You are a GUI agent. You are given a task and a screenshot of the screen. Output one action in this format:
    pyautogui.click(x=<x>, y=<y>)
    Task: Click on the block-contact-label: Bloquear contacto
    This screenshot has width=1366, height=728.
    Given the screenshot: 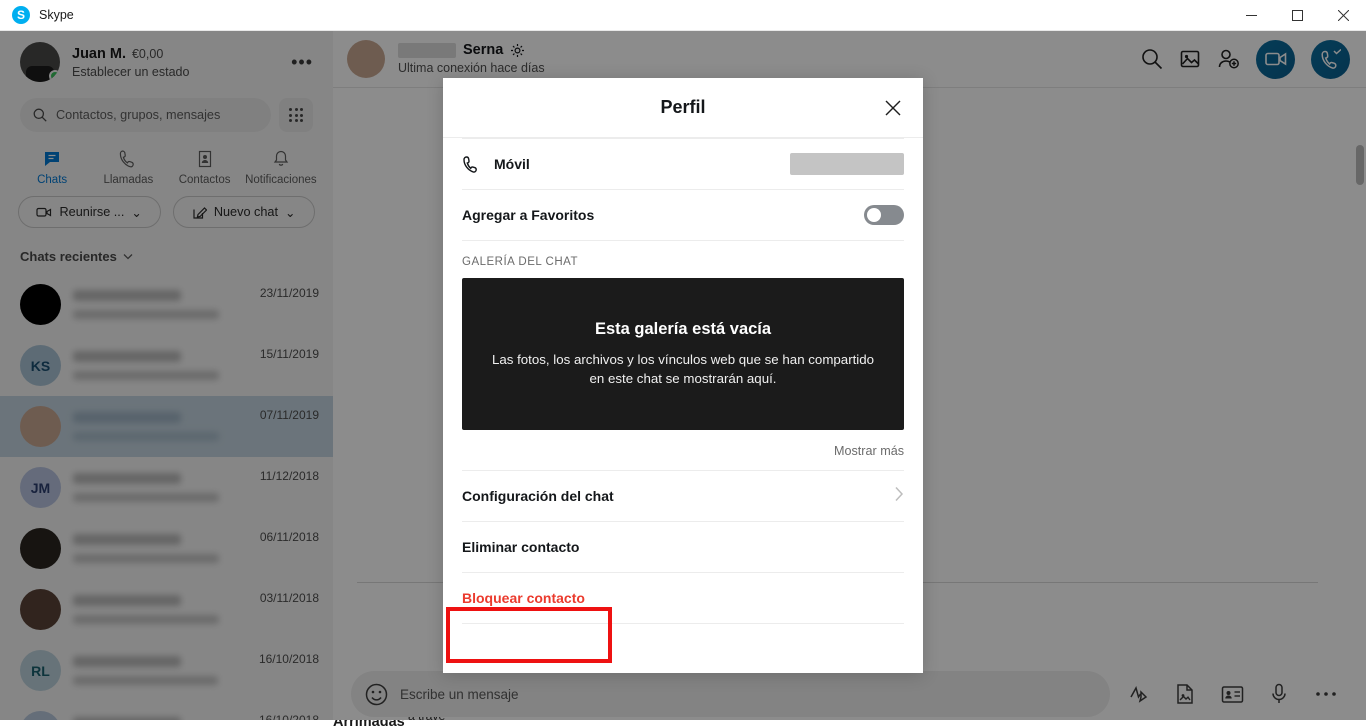 What is the action you would take?
    pyautogui.click(x=523, y=598)
    